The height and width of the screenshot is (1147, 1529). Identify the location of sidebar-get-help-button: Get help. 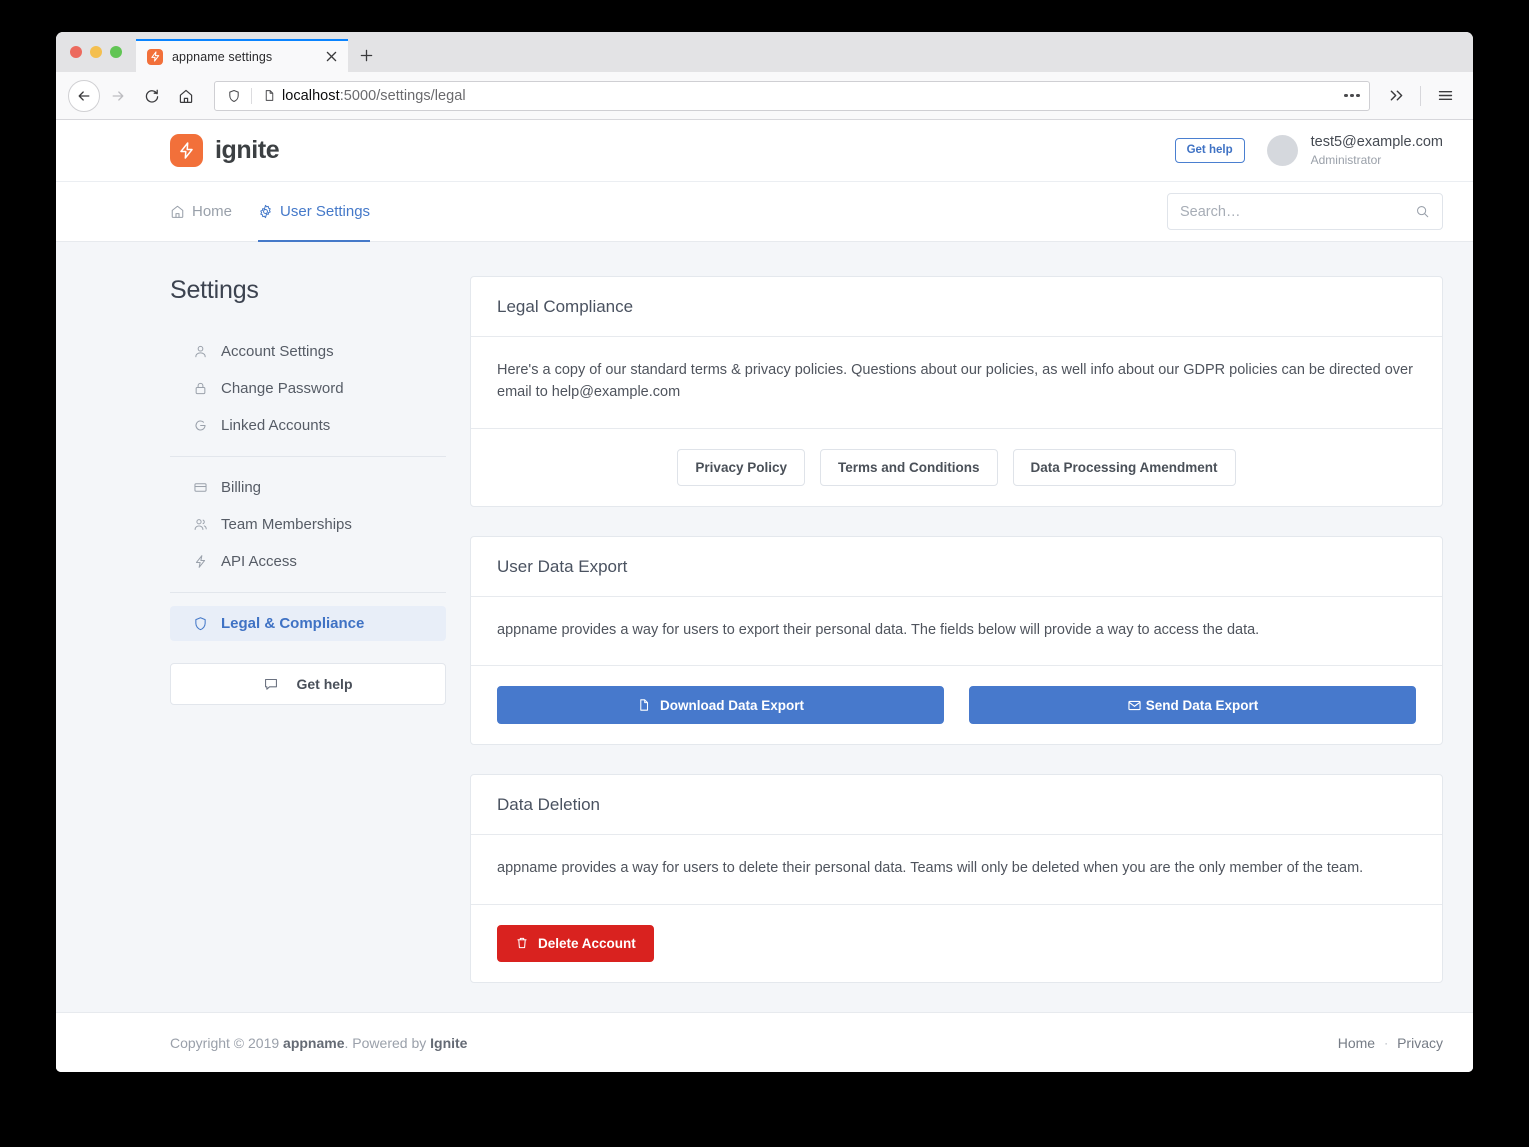
(308, 684).